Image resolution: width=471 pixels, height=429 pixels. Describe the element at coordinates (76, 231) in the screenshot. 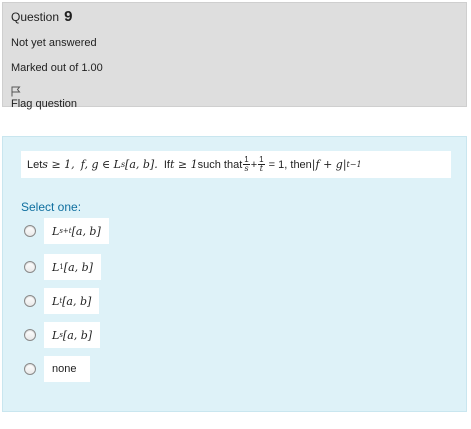

I see `option-label: Ls+t [a, b]` at that location.